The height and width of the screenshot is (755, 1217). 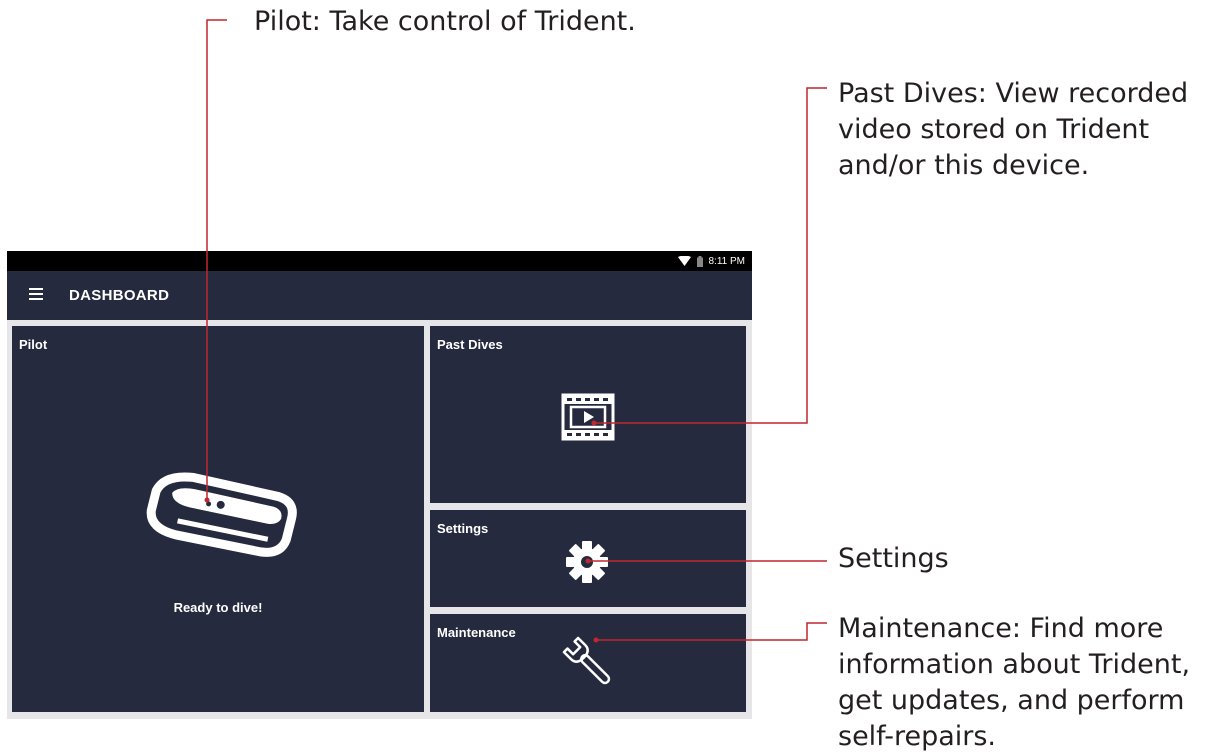 What do you see at coordinates (38, 295) in the screenshot?
I see `hamburger-menu-icon` at bounding box center [38, 295].